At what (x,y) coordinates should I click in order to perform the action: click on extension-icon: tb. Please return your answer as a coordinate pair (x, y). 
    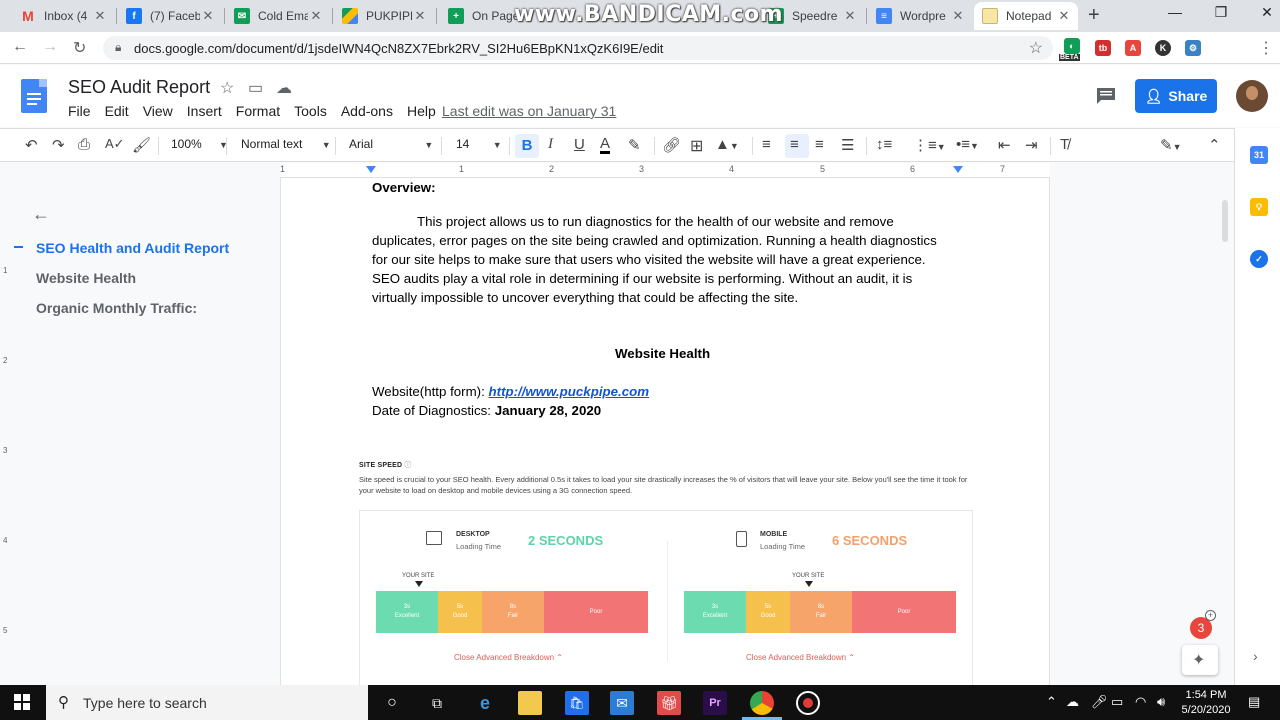
    Looking at the image, I should click on (1103, 48).